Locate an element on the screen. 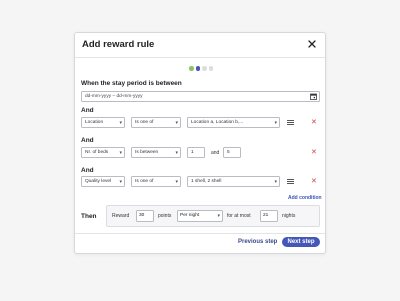 This screenshot has width=400, height=301. condition-2-operator-select: Is between ▾ is located at coordinates (156, 152).